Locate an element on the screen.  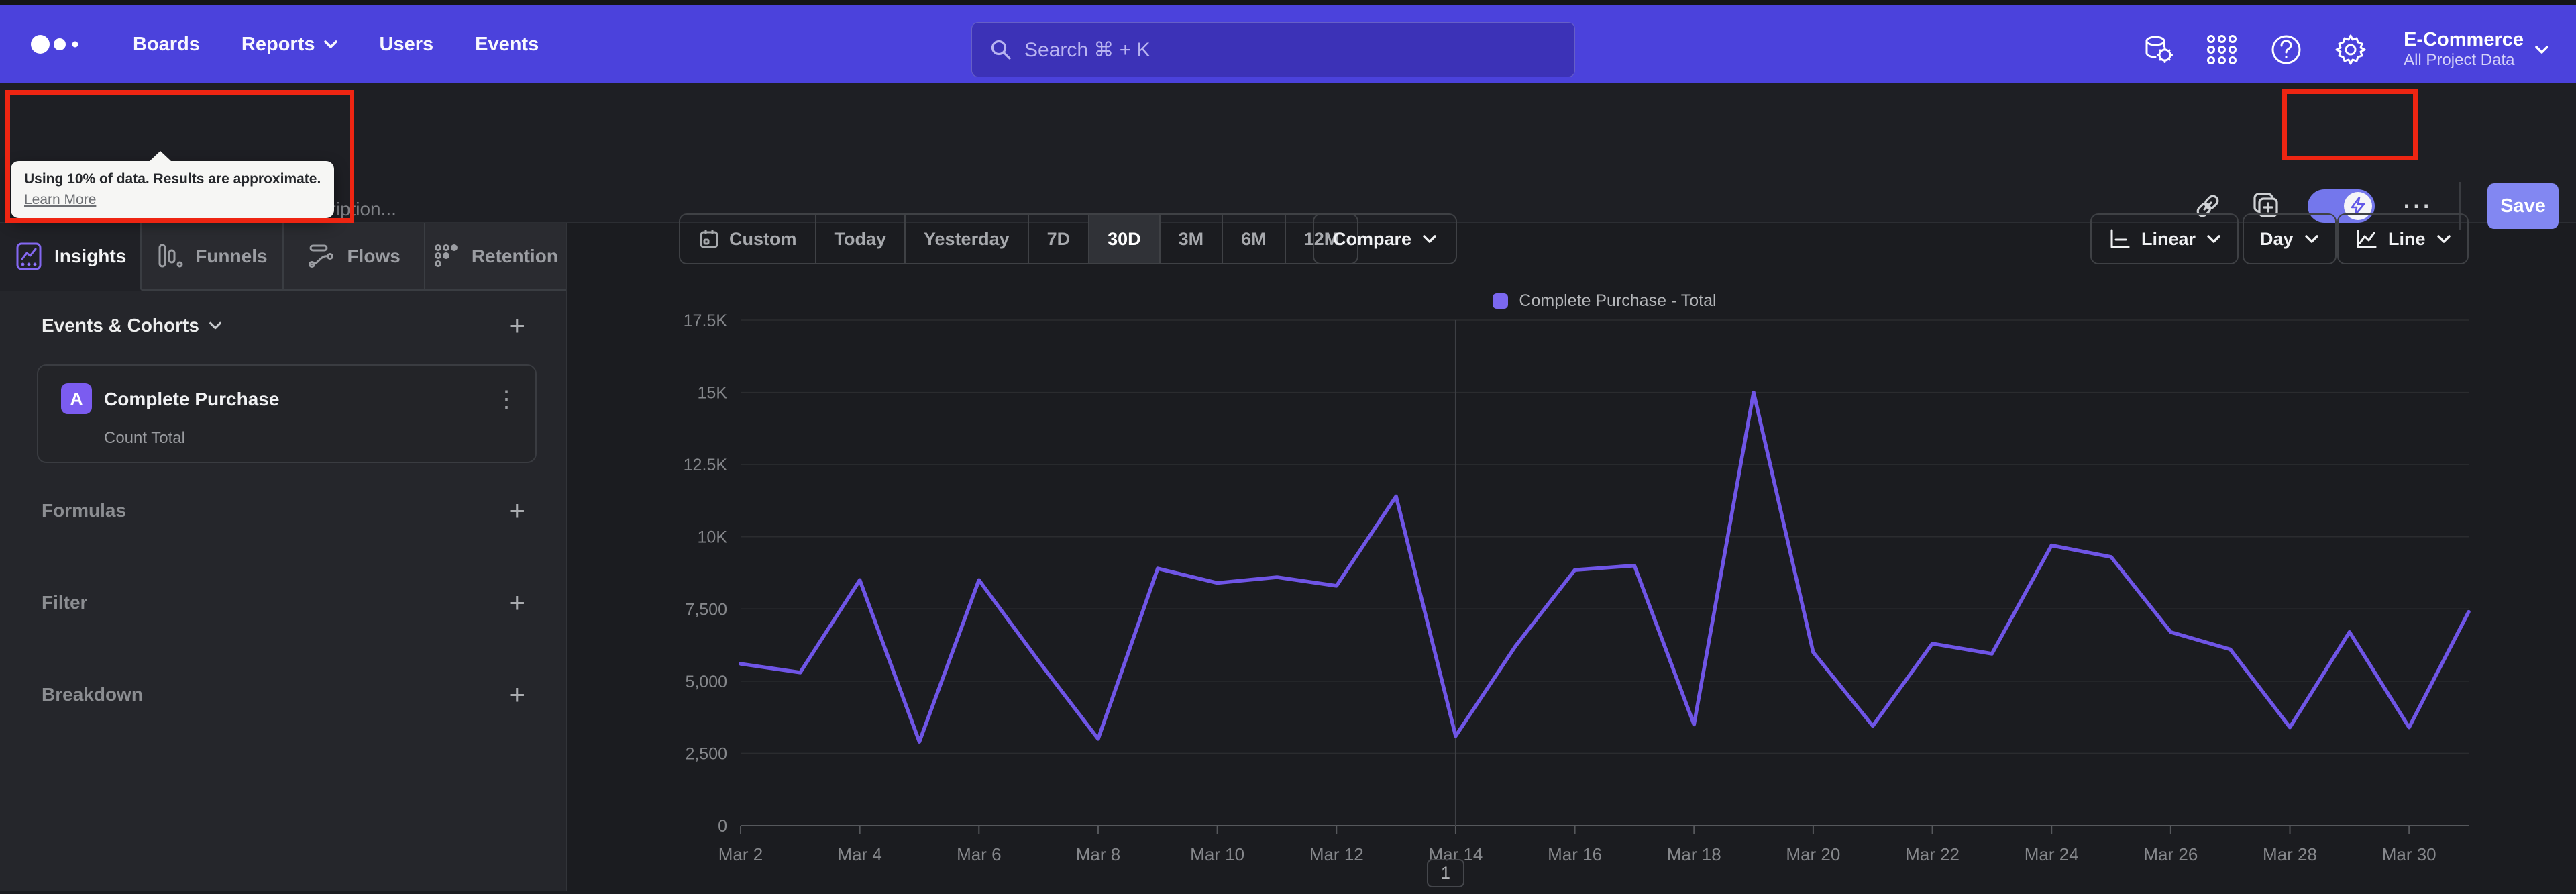
line-chart-icon is located at coordinates (2367, 239).